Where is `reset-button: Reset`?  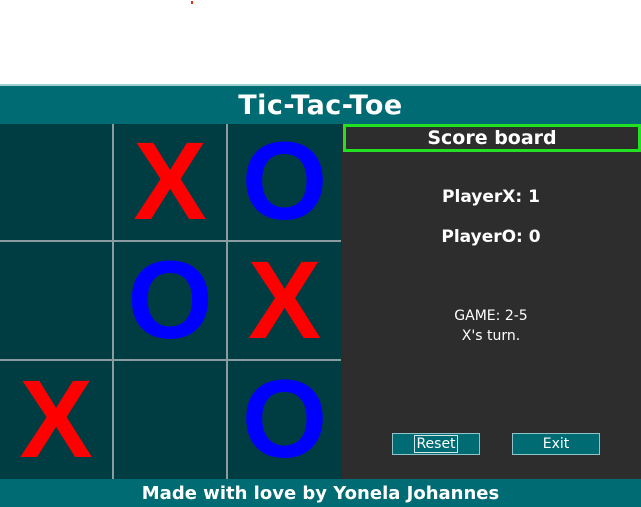 reset-button: Reset is located at coordinates (436, 444).